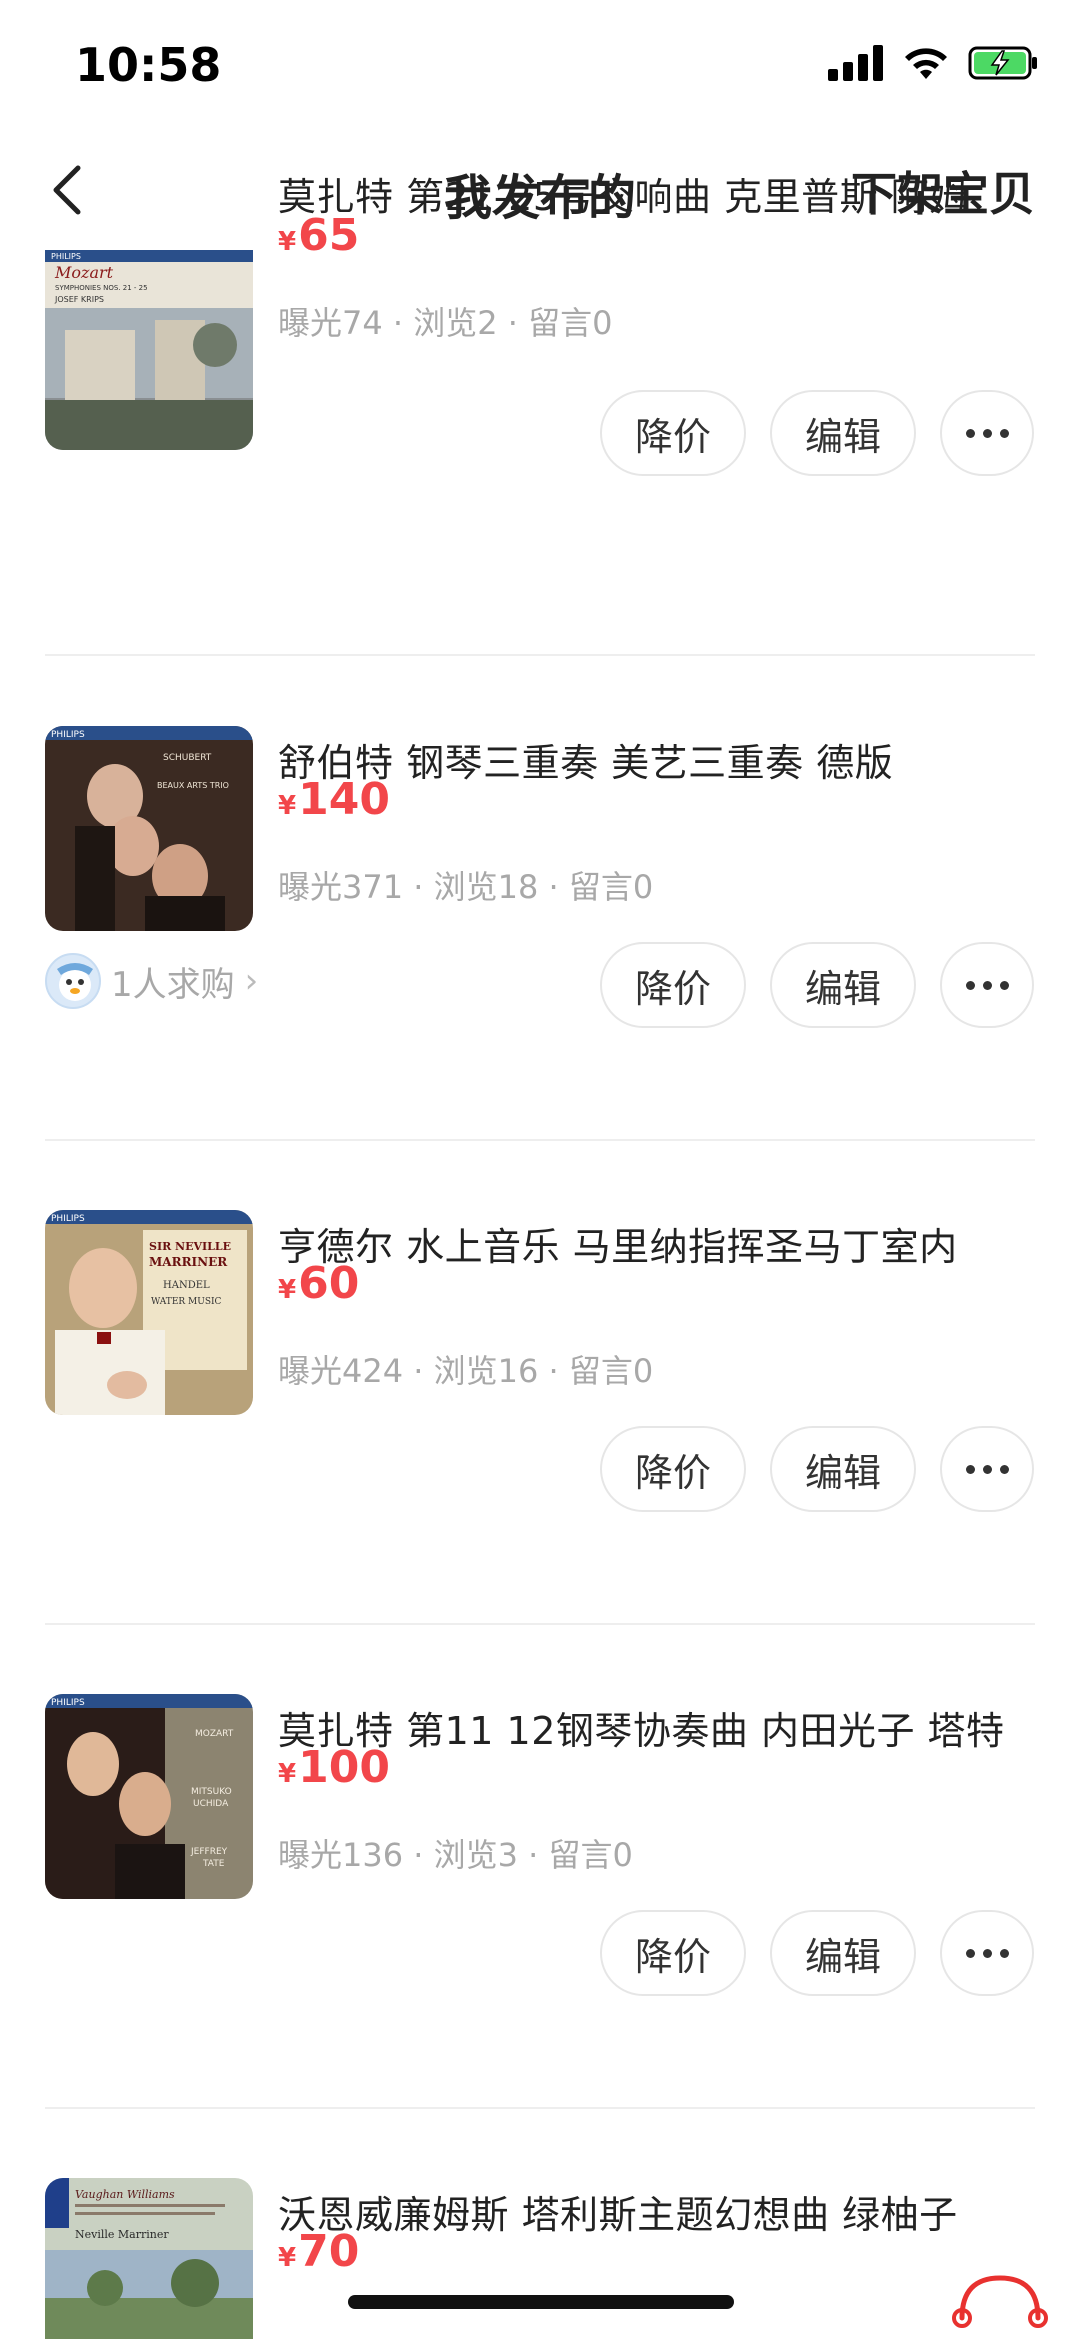 The height and width of the screenshot is (2339, 1080). What do you see at coordinates (455, 1855) in the screenshot?
I see `item-stats: 曝光136 · 浏览3 · 留言0` at bounding box center [455, 1855].